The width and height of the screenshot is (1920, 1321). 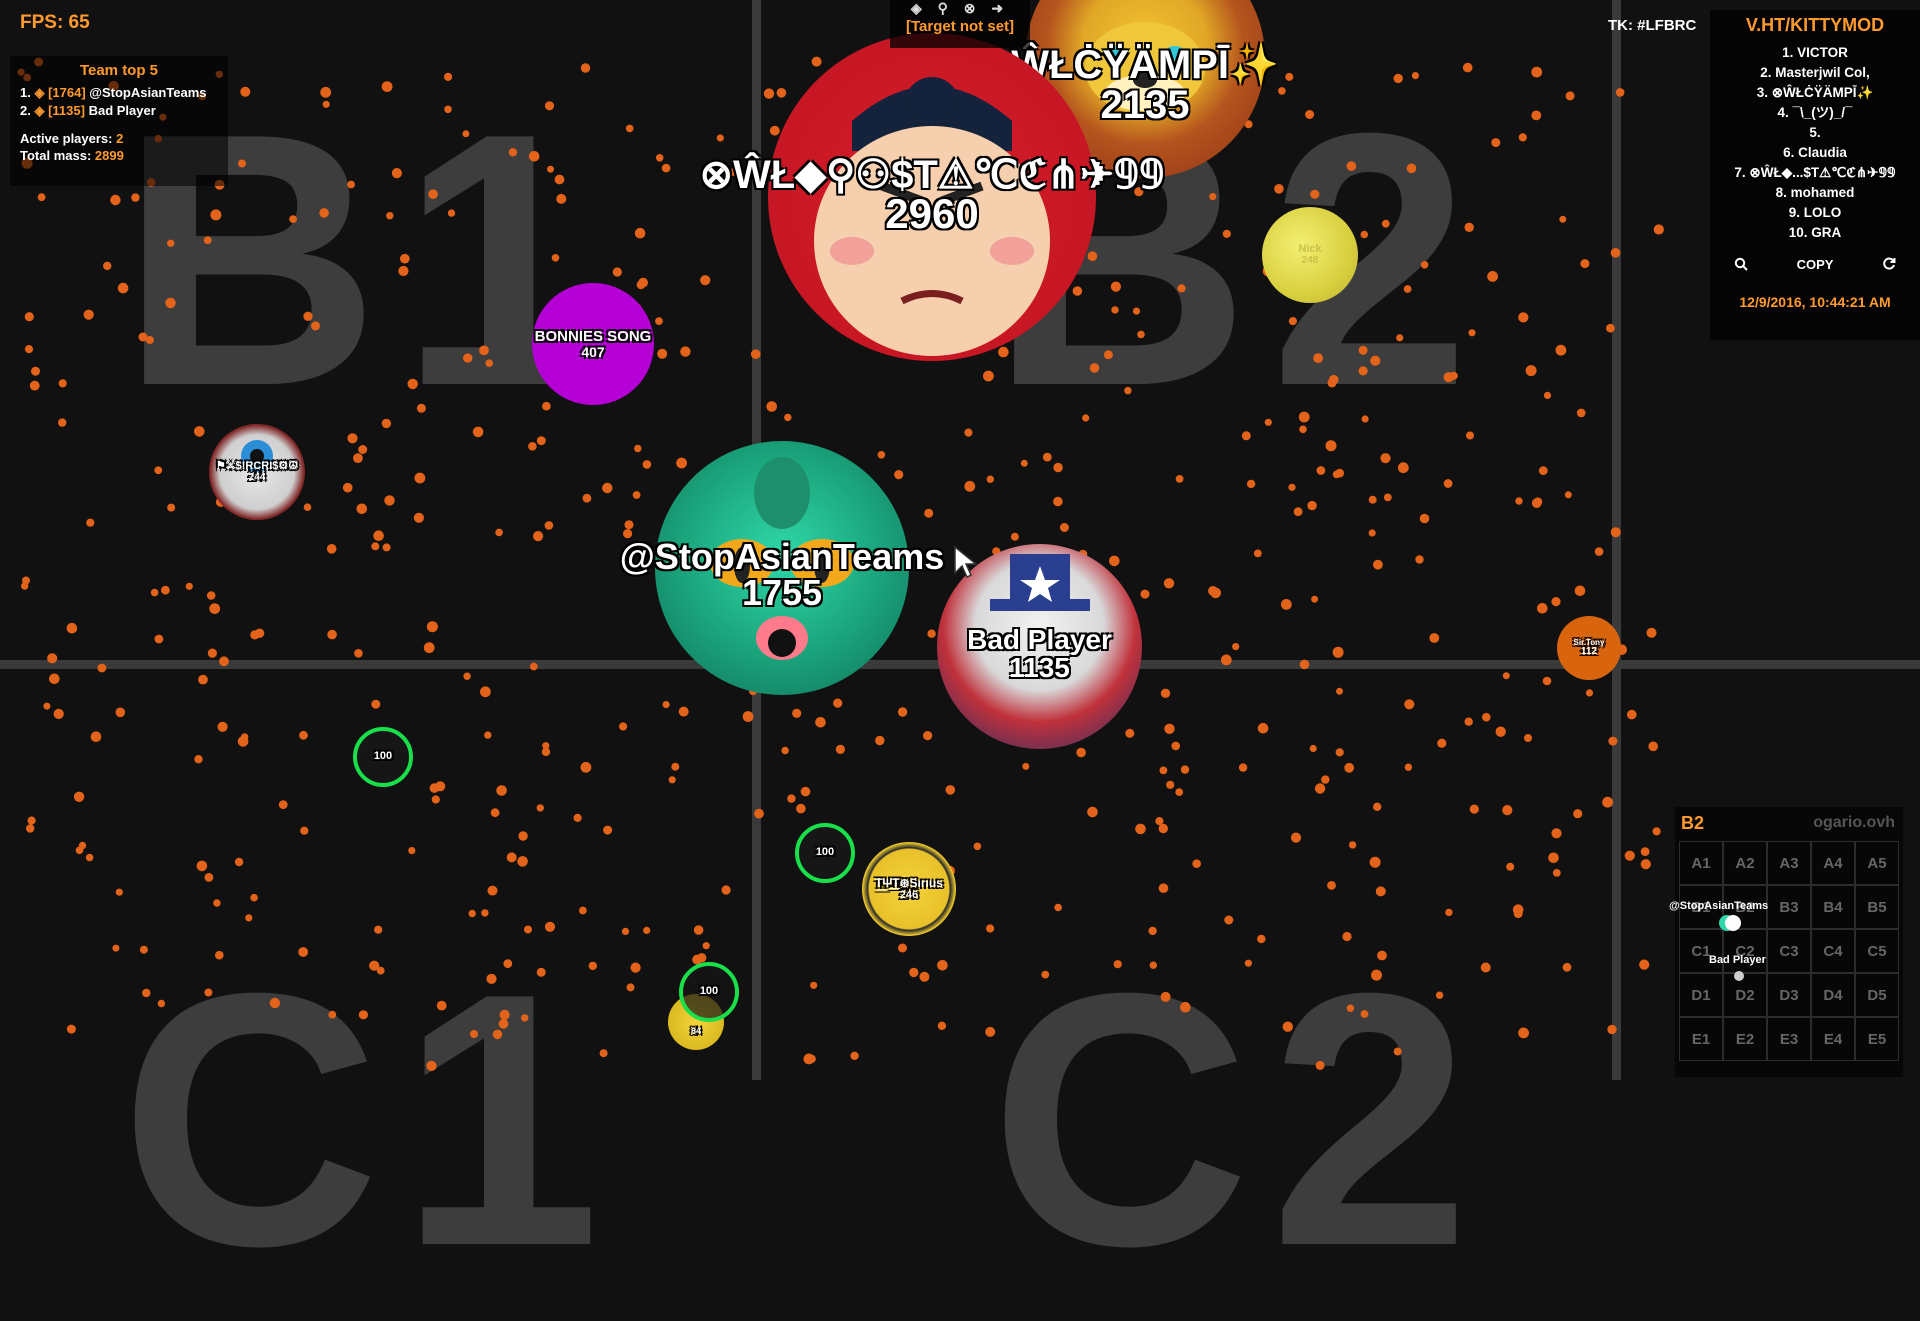 I want to click on minimap-cell: D3, so click(x=1789, y=995).